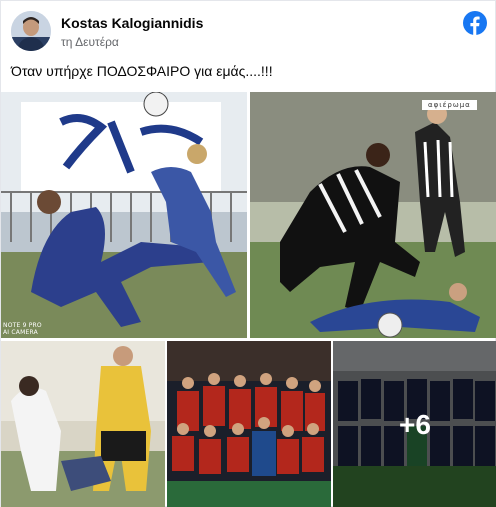 The height and width of the screenshot is (507, 496). I want to click on more-photos-overlay: +6, so click(414, 424).